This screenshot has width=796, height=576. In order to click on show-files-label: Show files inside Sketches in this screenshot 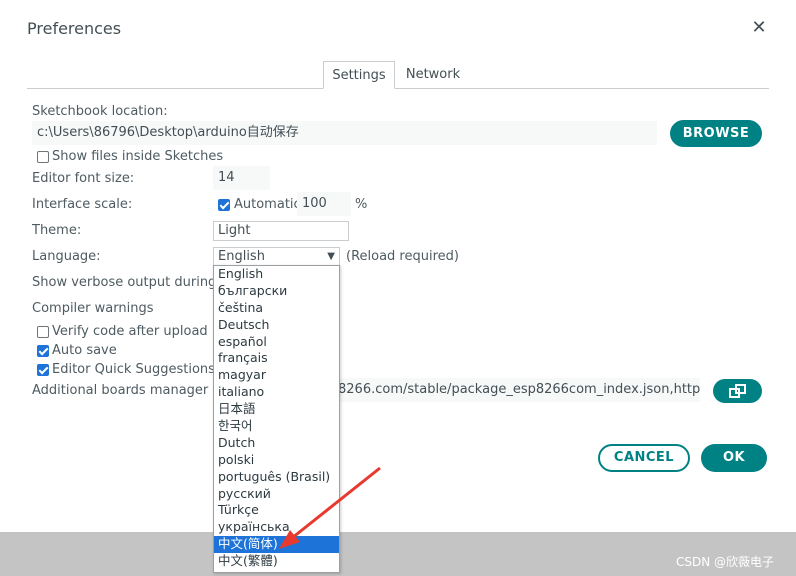, I will do `click(138, 156)`.